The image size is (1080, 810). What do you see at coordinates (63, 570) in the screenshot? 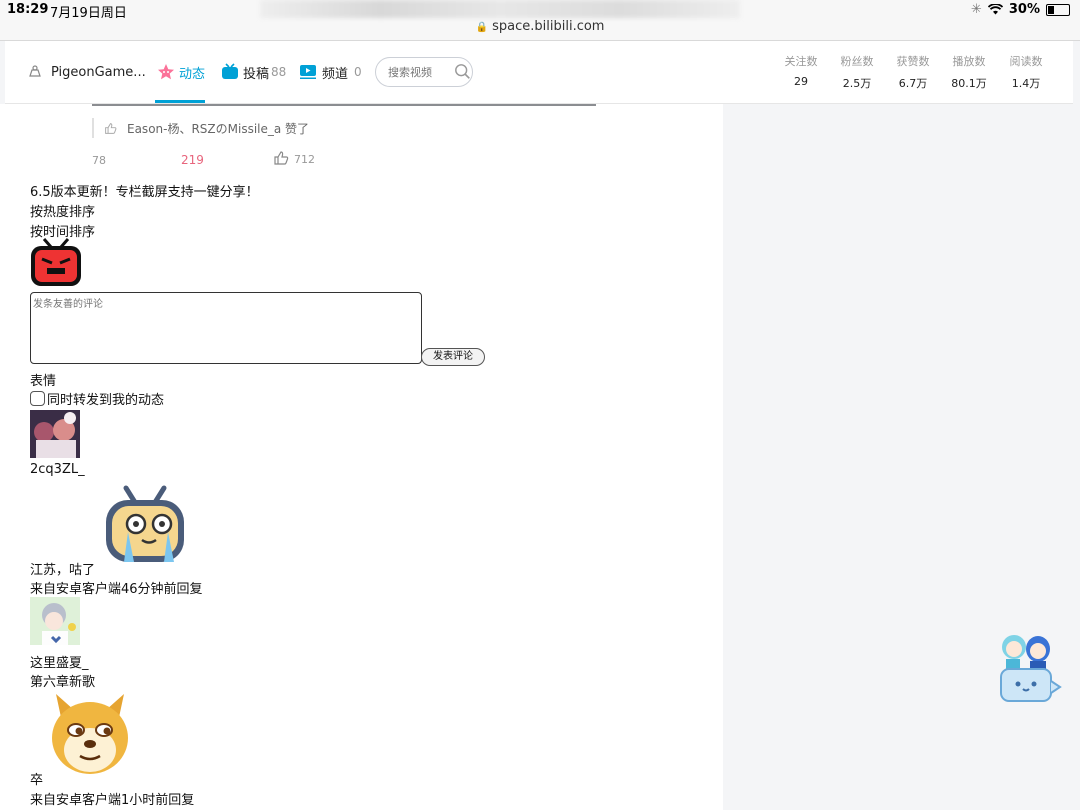
I see `comment-text: 江苏，咕了` at bounding box center [63, 570].